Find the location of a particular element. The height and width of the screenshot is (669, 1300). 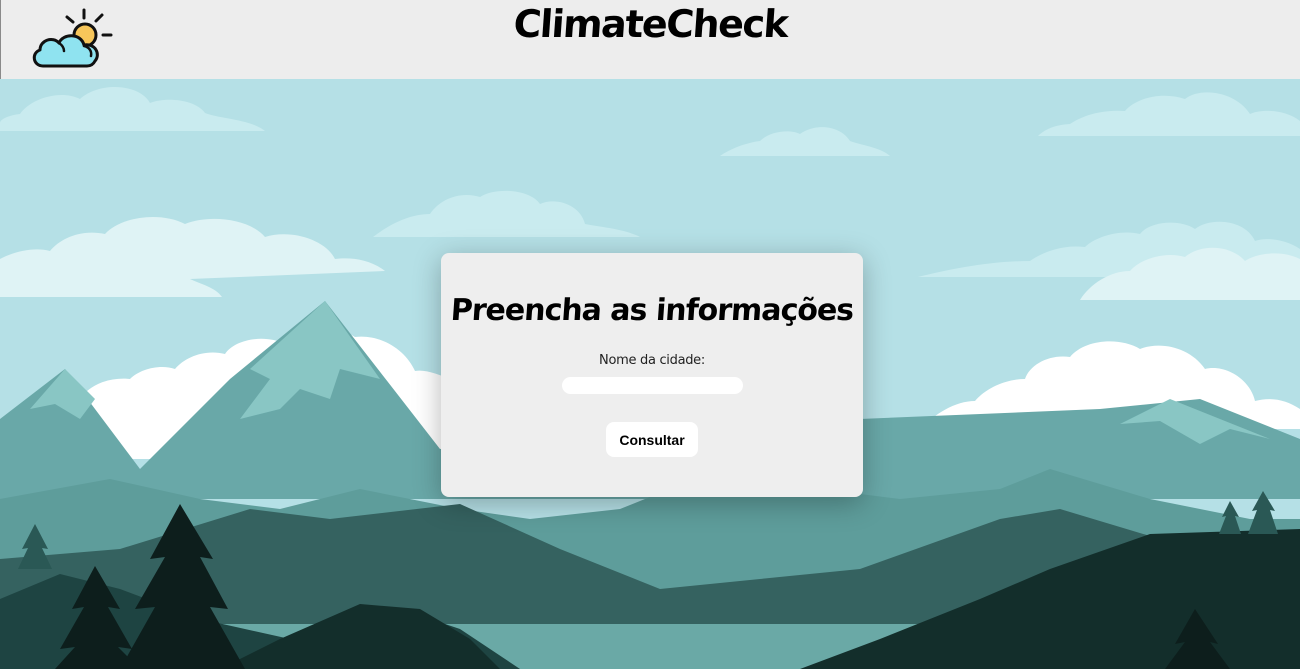

app-header: ClimateCheck is located at coordinates (650, 39).